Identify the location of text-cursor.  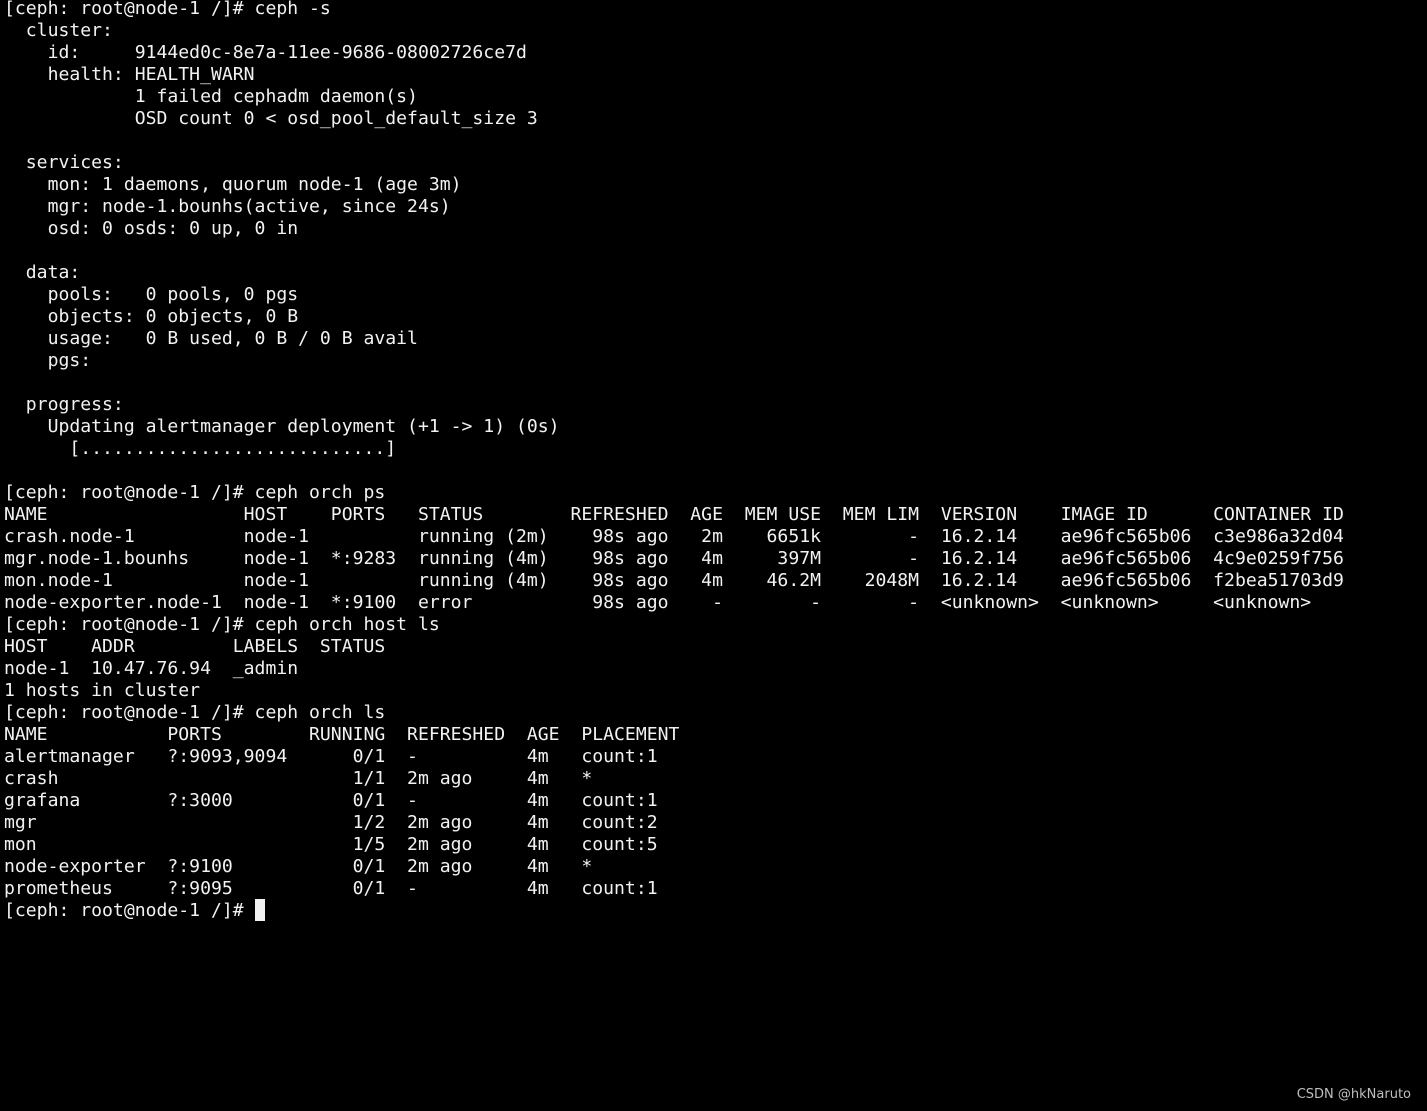
(259, 910).